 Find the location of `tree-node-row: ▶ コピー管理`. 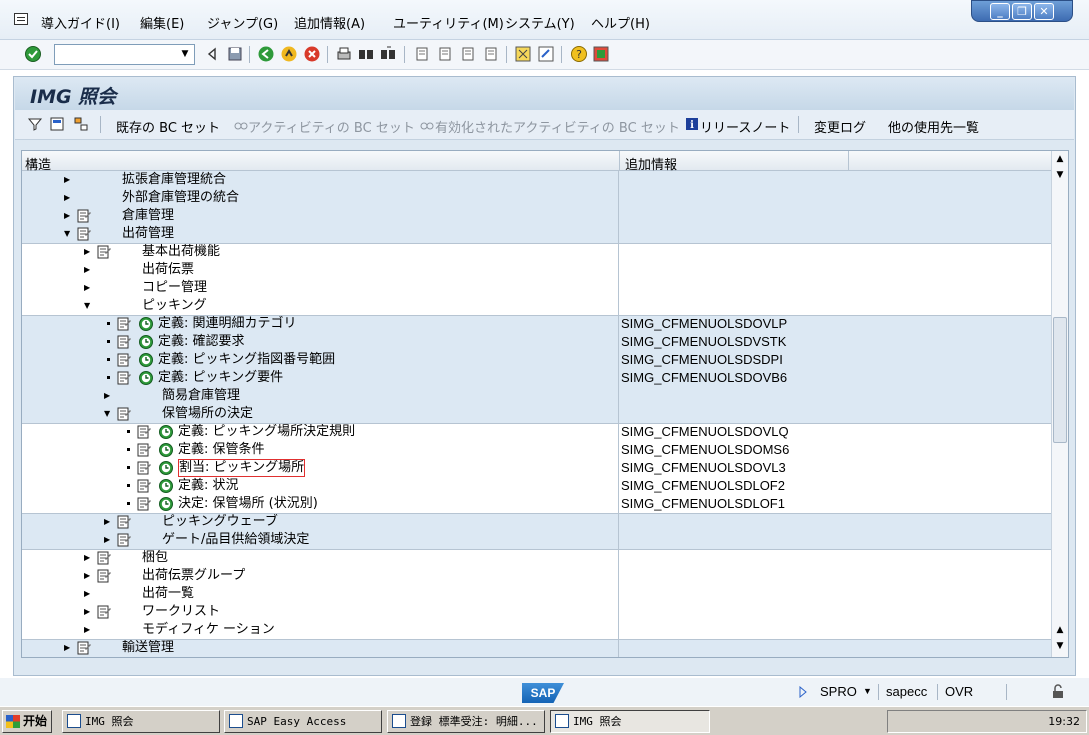

tree-node-row: ▶ コピー管理 is located at coordinates (537, 288).